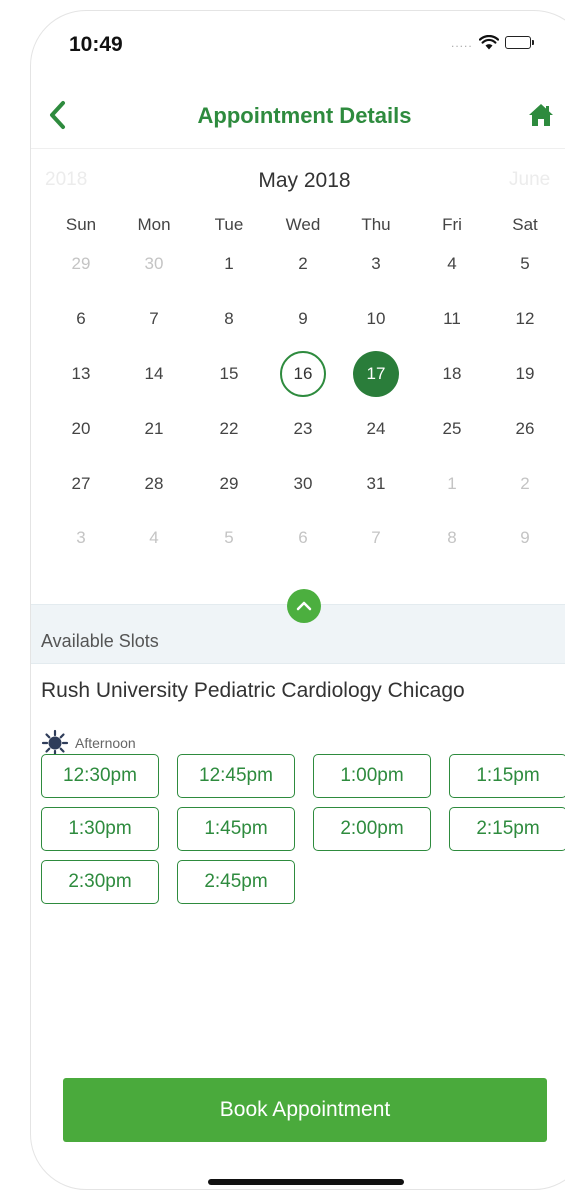 Image resolution: width=565 pixels, height=1193 pixels. Describe the element at coordinates (507, 829) in the screenshot. I see `time-slot-button: 2:15pm` at that location.